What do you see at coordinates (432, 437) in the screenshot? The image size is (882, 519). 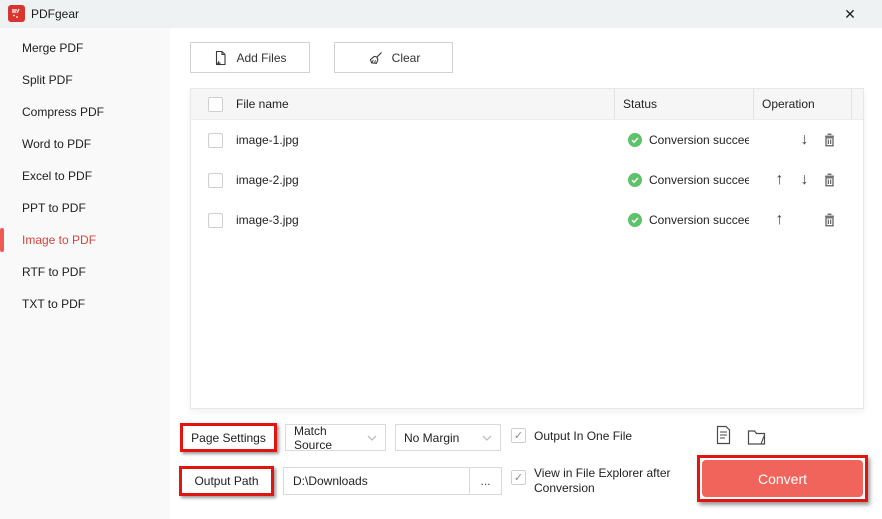 I see `margin-value: No Margin` at bounding box center [432, 437].